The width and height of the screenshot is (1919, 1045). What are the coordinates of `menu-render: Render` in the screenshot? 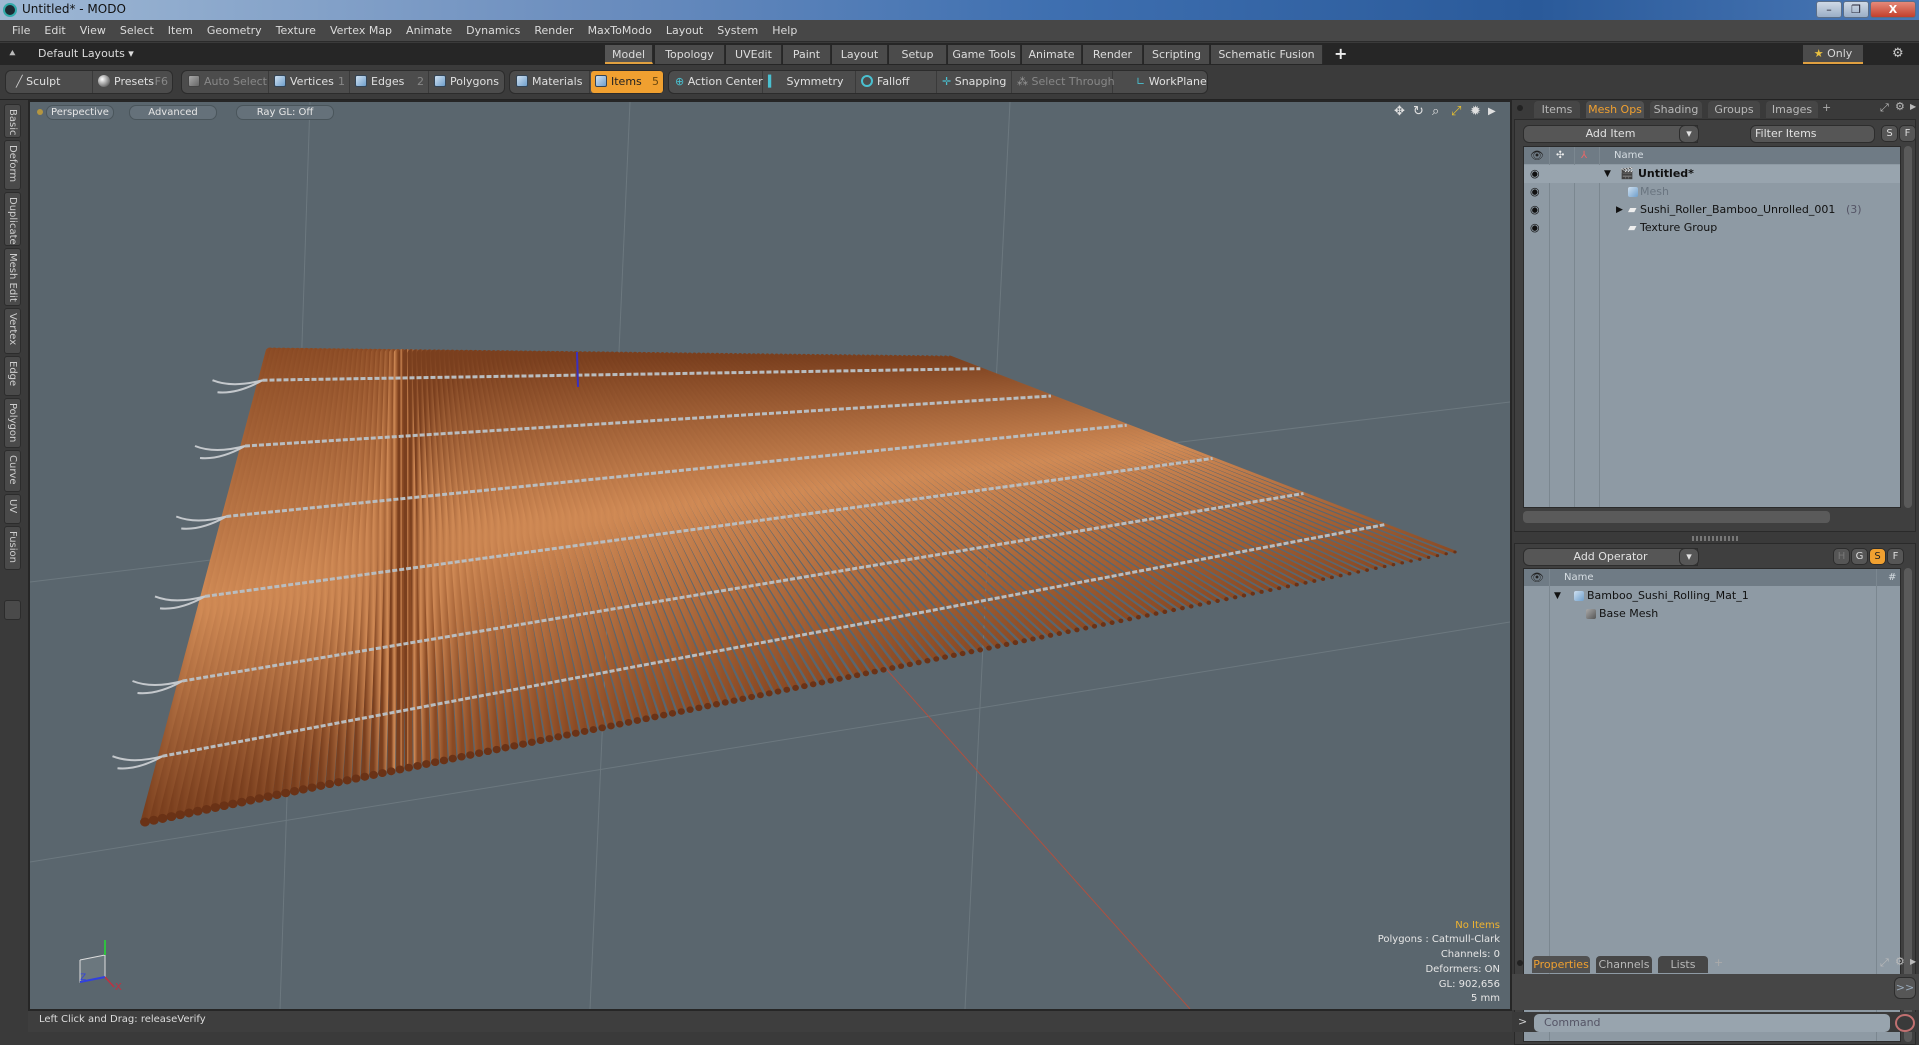 It's located at (553, 31).